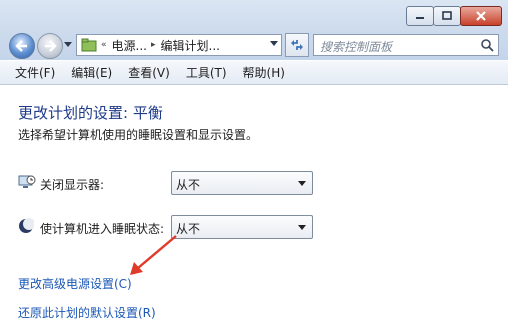 The image size is (508, 336). I want to click on menu-help: 帮助(H), so click(264, 73).